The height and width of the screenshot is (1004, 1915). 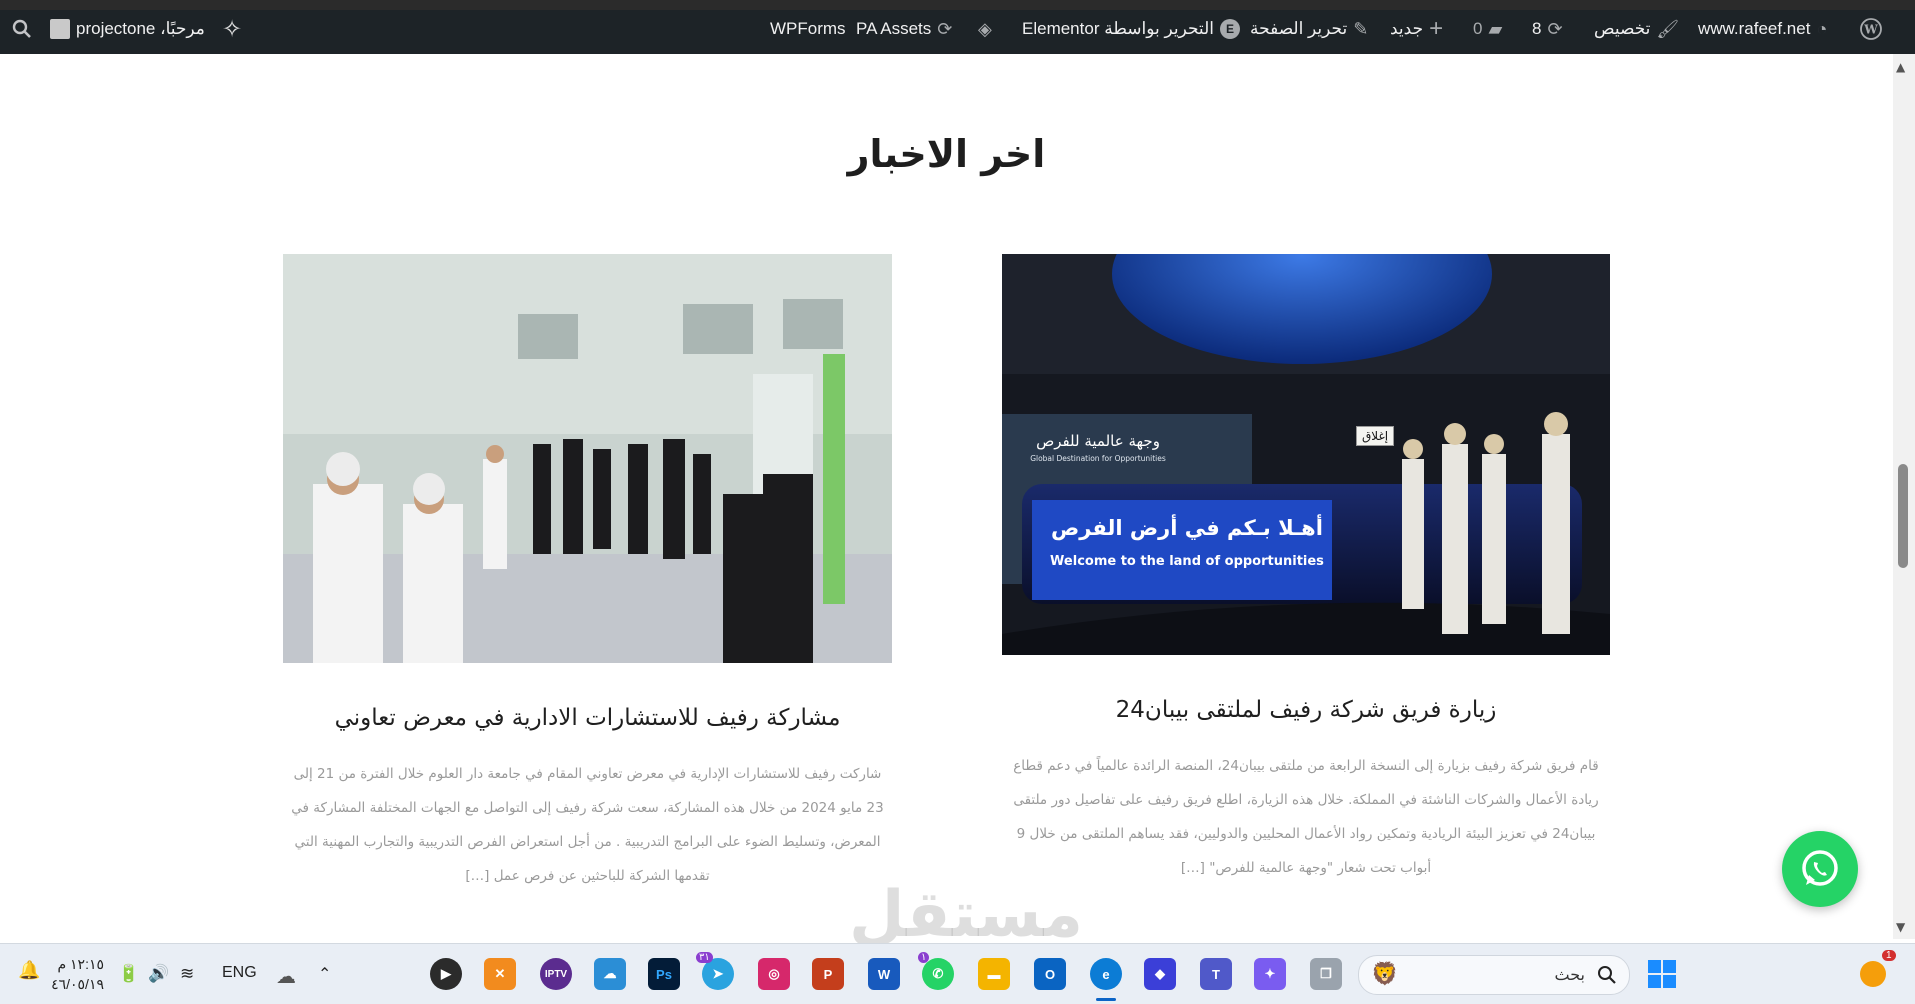 What do you see at coordinates (500, 974) in the screenshot?
I see `xampp-app-icon: ✕` at bounding box center [500, 974].